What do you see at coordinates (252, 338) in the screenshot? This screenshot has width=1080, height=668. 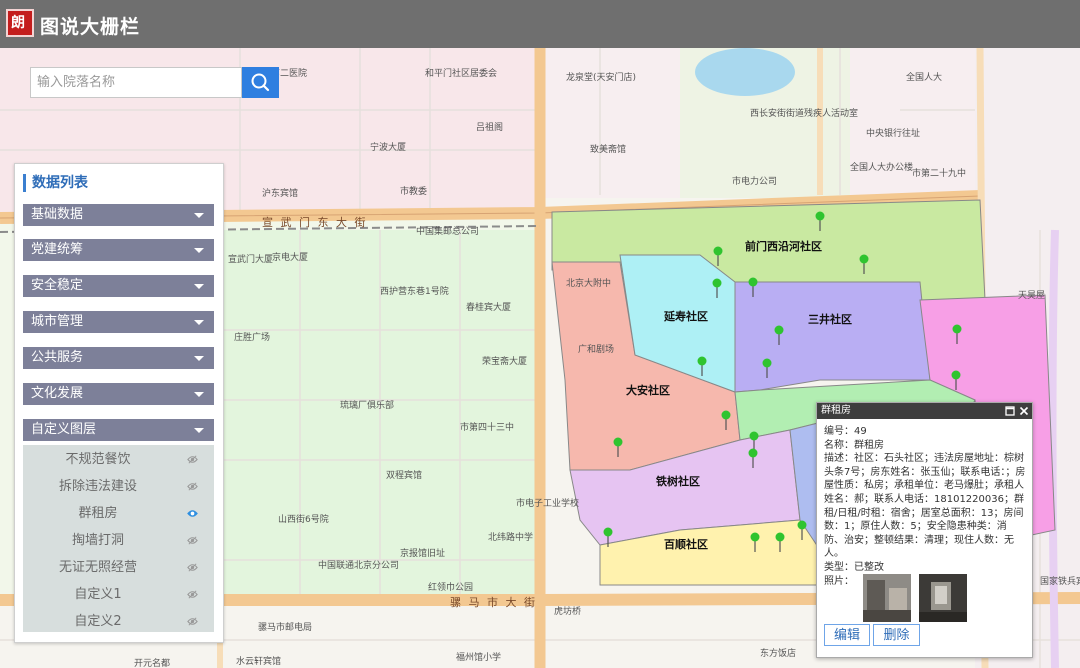 I see `poi-label: 庄胜广场` at bounding box center [252, 338].